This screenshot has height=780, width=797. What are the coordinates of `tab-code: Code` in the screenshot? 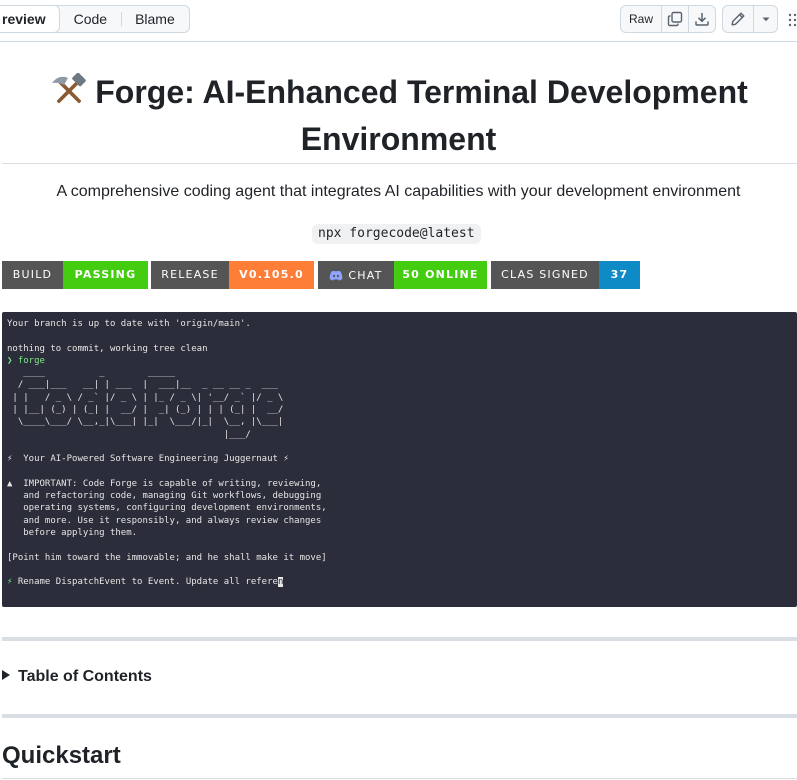 It's located at (90, 19).